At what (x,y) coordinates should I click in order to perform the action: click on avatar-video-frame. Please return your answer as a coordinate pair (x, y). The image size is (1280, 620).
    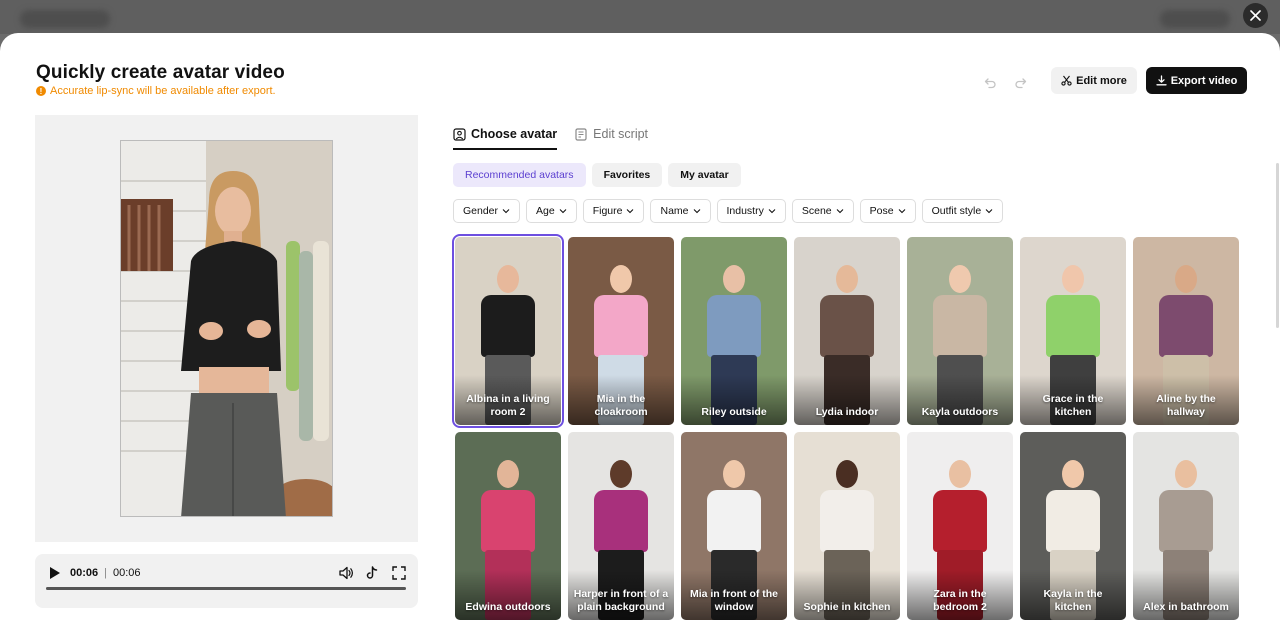
    Looking at the image, I should click on (226, 328).